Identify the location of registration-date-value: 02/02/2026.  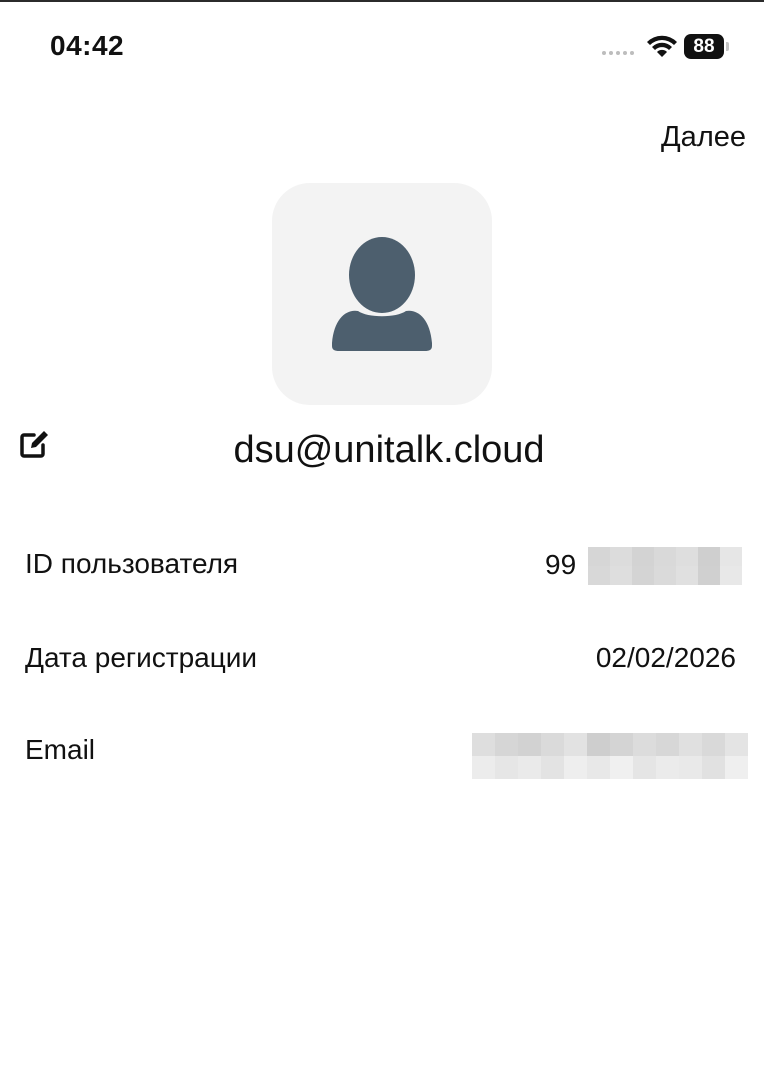
(665, 657).